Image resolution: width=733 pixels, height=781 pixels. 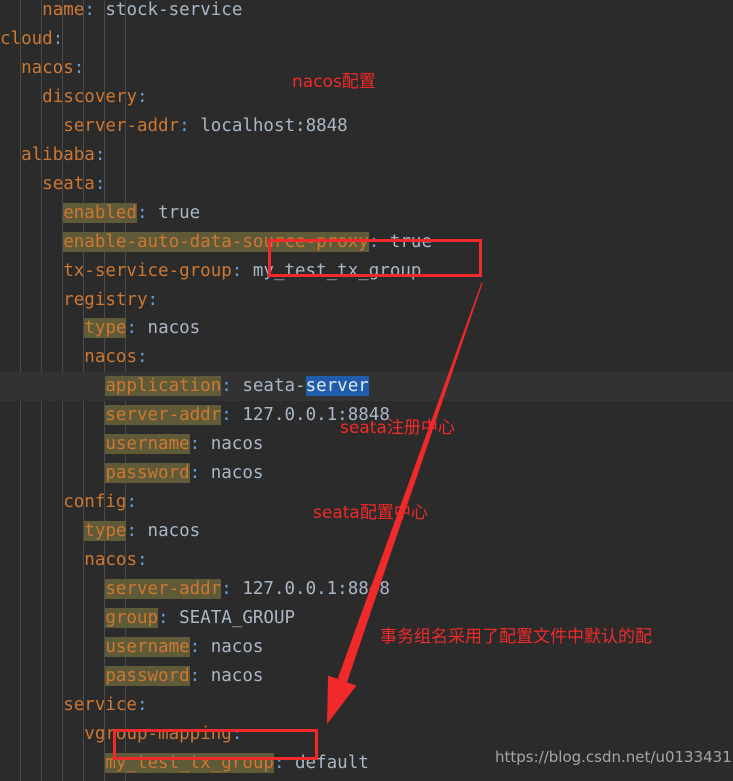 What do you see at coordinates (334, 82) in the screenshot?
I see `annotation-label-0: nacos配置` at bounding box center [334, 82].